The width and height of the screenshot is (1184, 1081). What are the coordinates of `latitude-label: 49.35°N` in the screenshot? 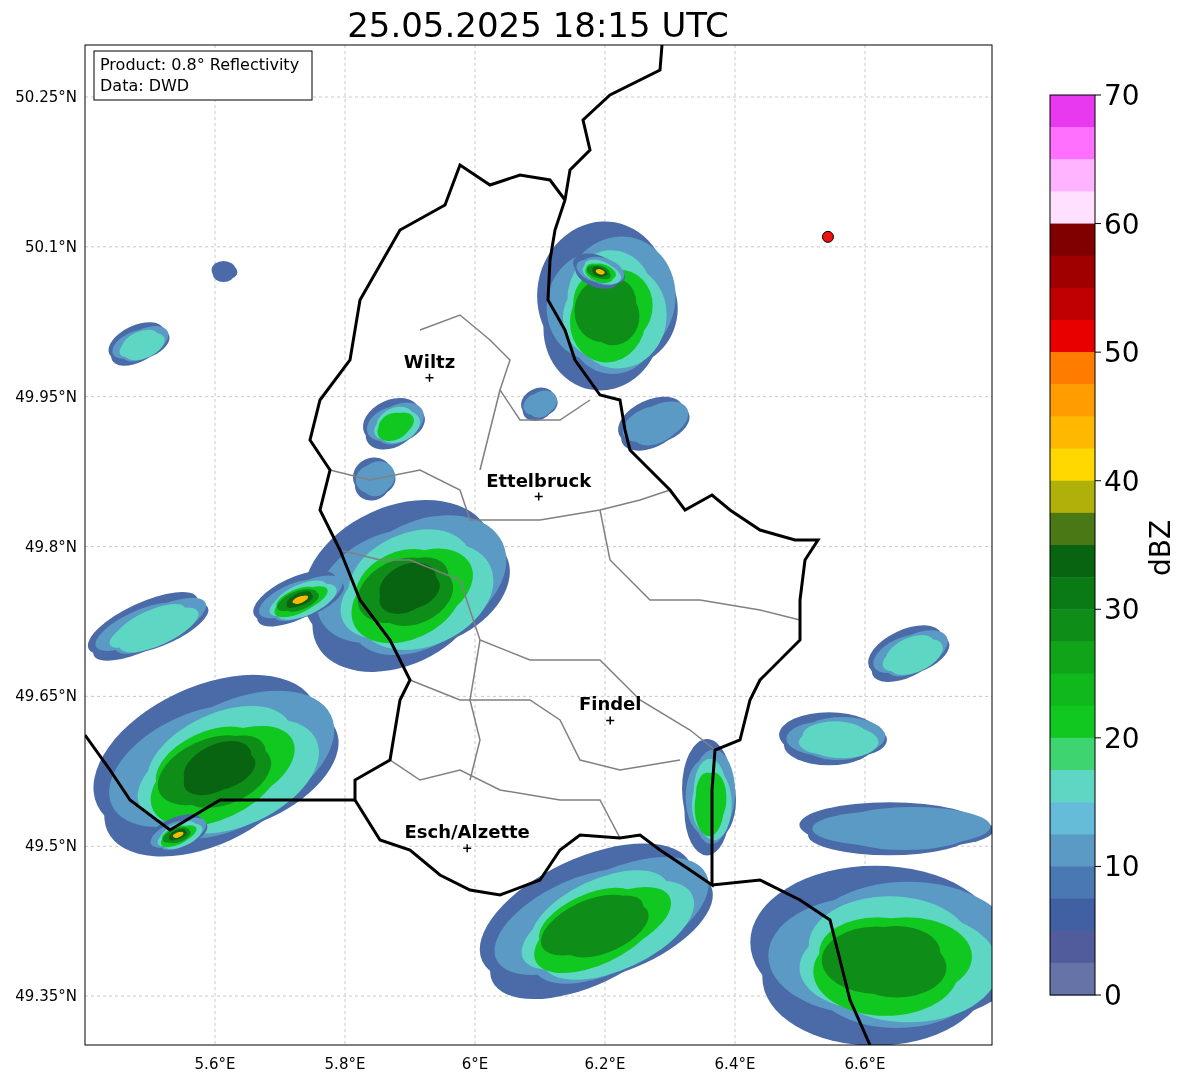 It's located at (46, 996).